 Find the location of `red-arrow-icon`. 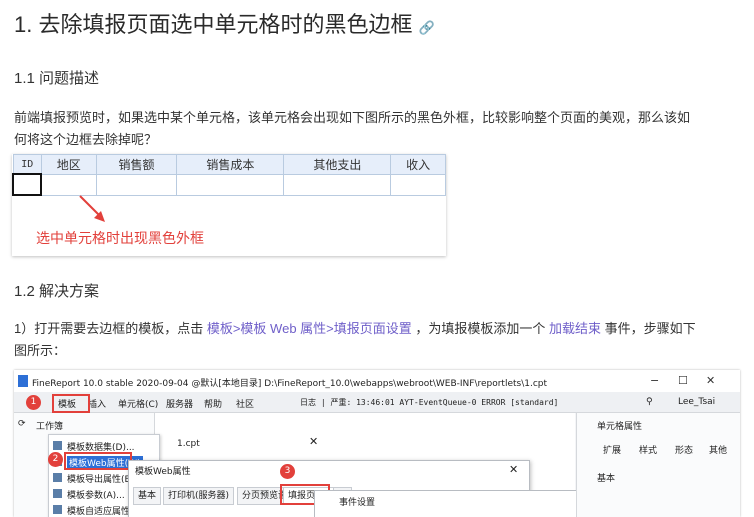

red-arrow-icon is located at coordinates (92, 208).